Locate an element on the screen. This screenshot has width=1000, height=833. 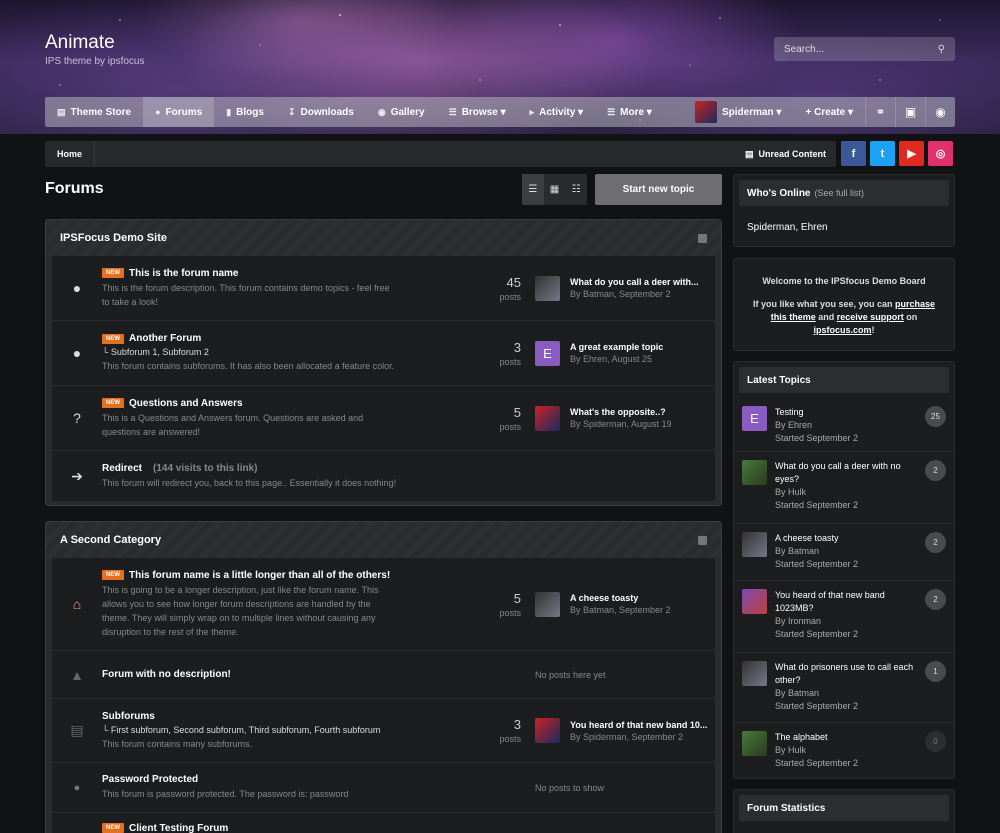
user-menu: Spiderman ▾ is located at coordinates (738, 112).